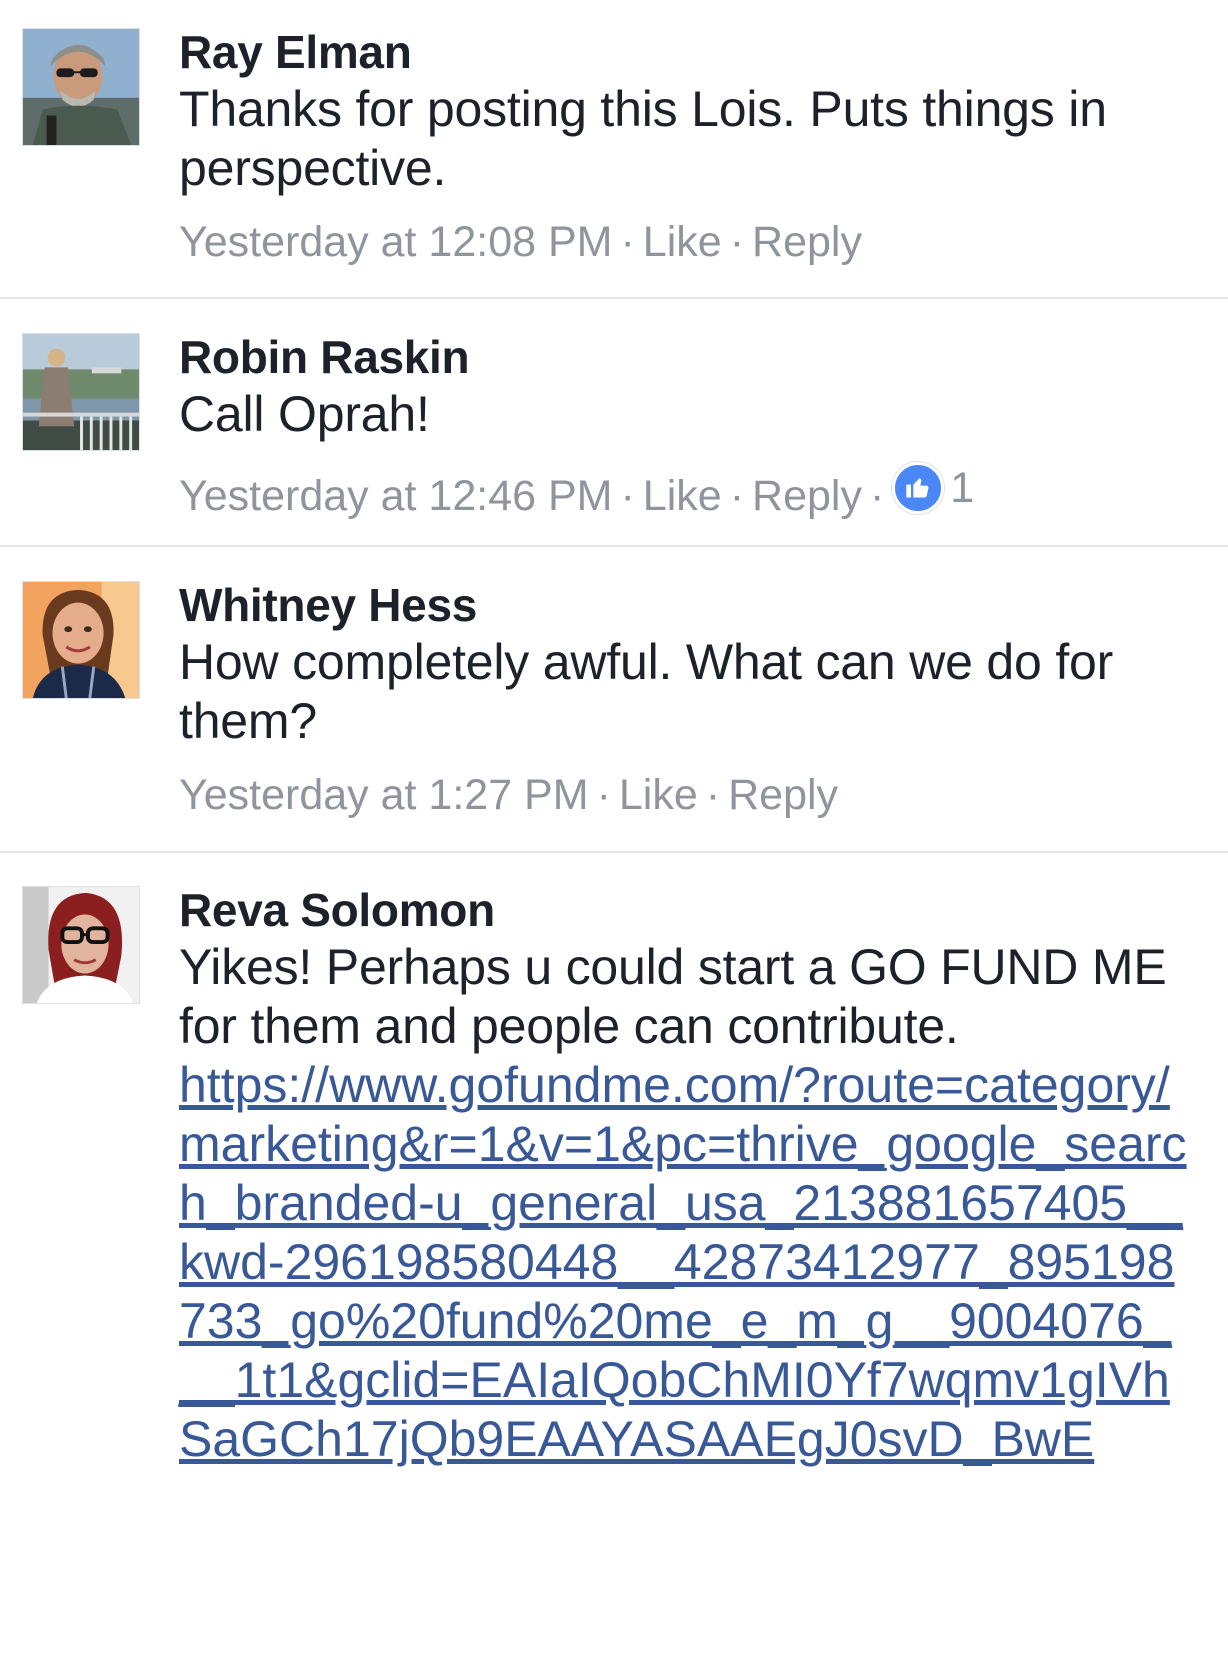 Image resolution: width=1228 pixels, height=1656 pixels. What do you see at coordinates (962, 488) in the screenshot?
I see `reaction-count: 1` at bounding box center [962, 488].